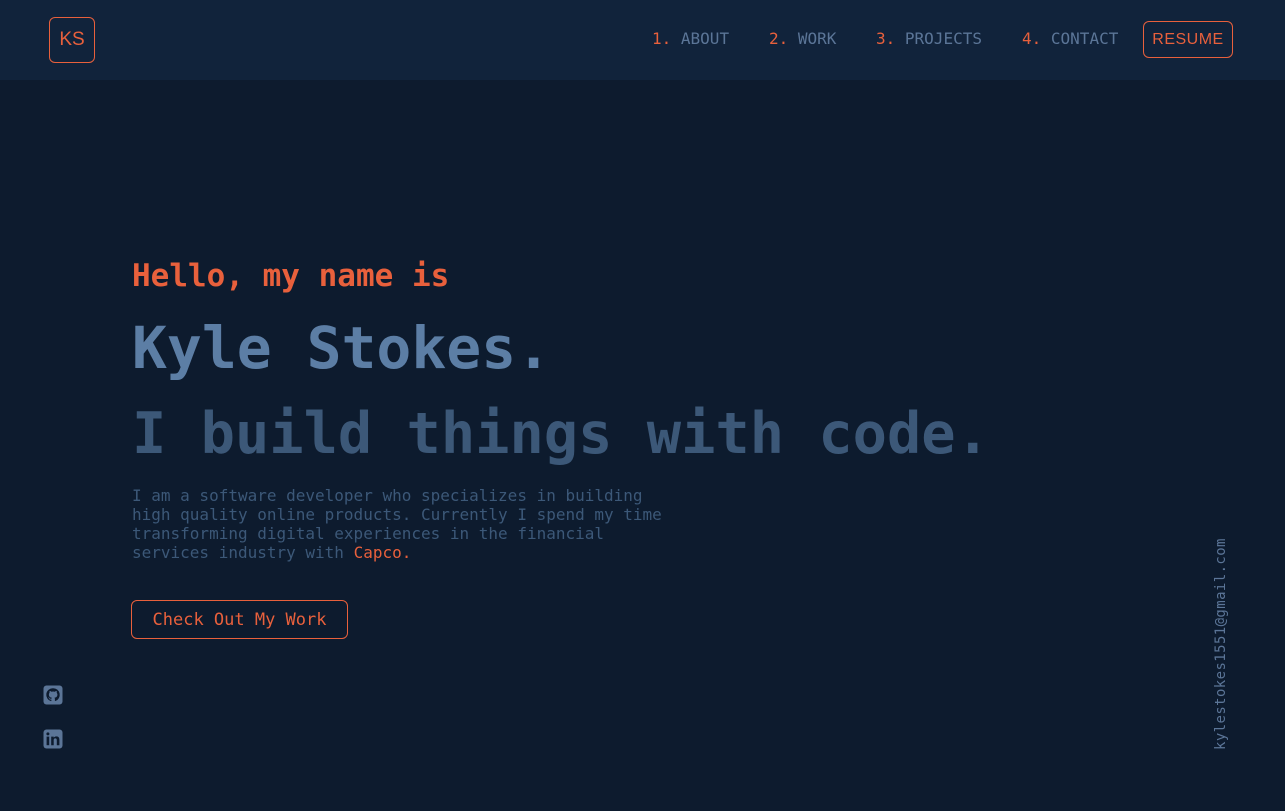 The width and height of the screenshot is (1285, 811). What do you see at coordinates (291, 276) in the screenshot?
I see `hero-intro: Hello, my name is` at bounding box center [291, 276].